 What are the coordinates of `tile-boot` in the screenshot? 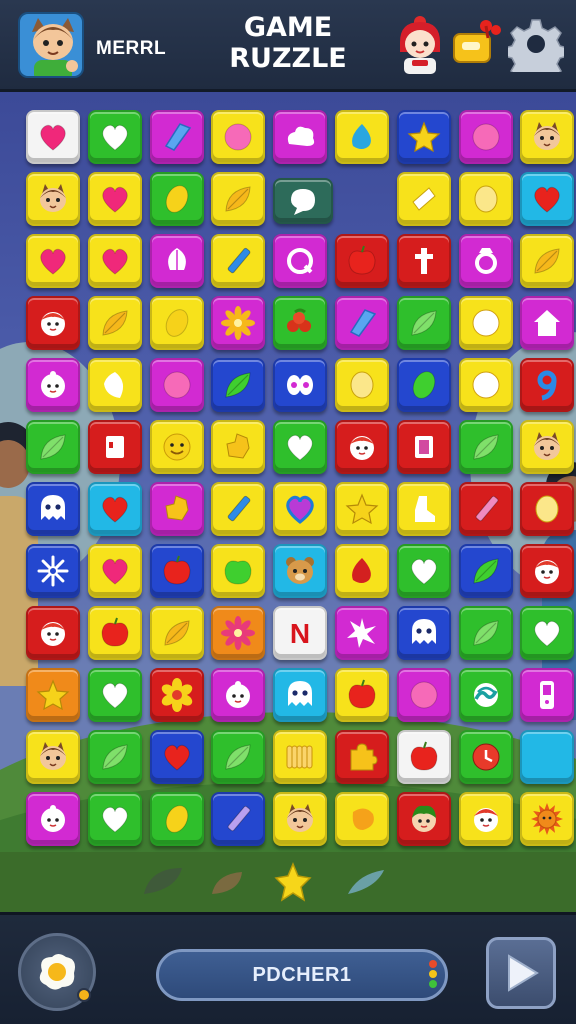 It's located at (423, 509).